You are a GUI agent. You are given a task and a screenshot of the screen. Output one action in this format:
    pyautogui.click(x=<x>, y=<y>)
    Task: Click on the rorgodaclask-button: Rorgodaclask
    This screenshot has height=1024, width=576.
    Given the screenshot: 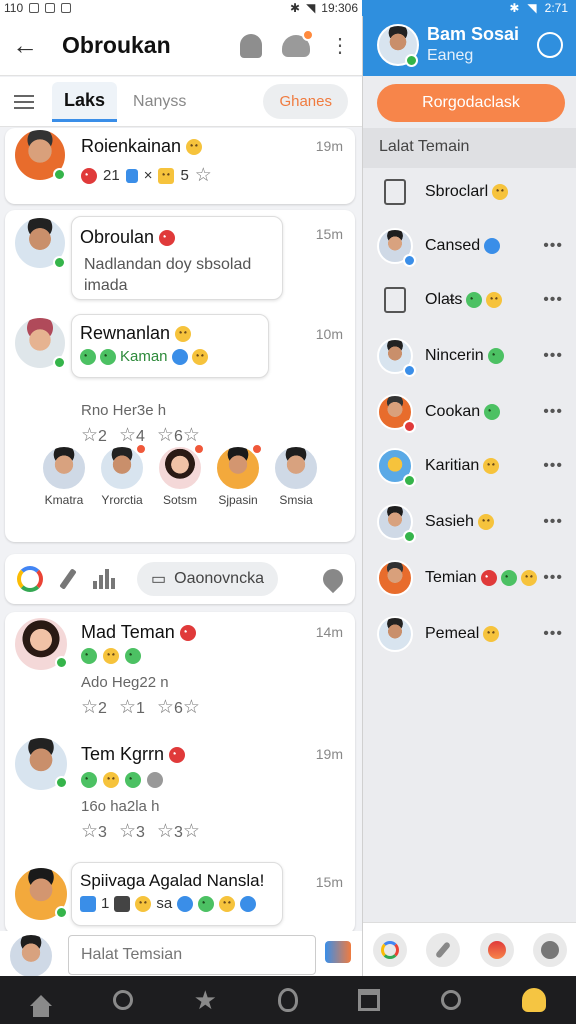 What is the action you would take?
    pyautogui.click(x=471, y=103)
    